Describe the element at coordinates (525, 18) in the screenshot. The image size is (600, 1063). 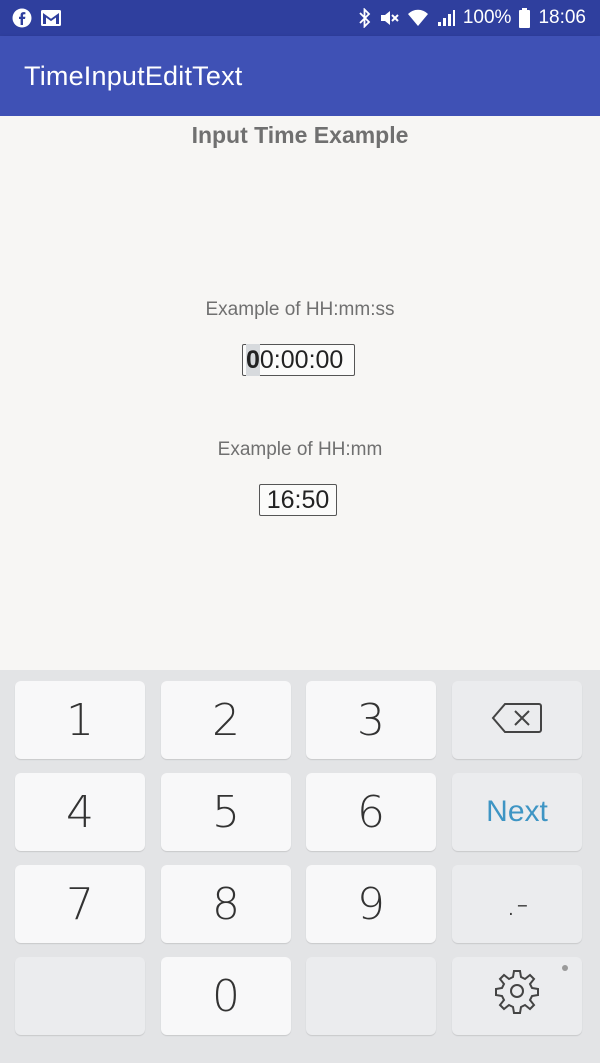
I see `battery-icon` at that location.